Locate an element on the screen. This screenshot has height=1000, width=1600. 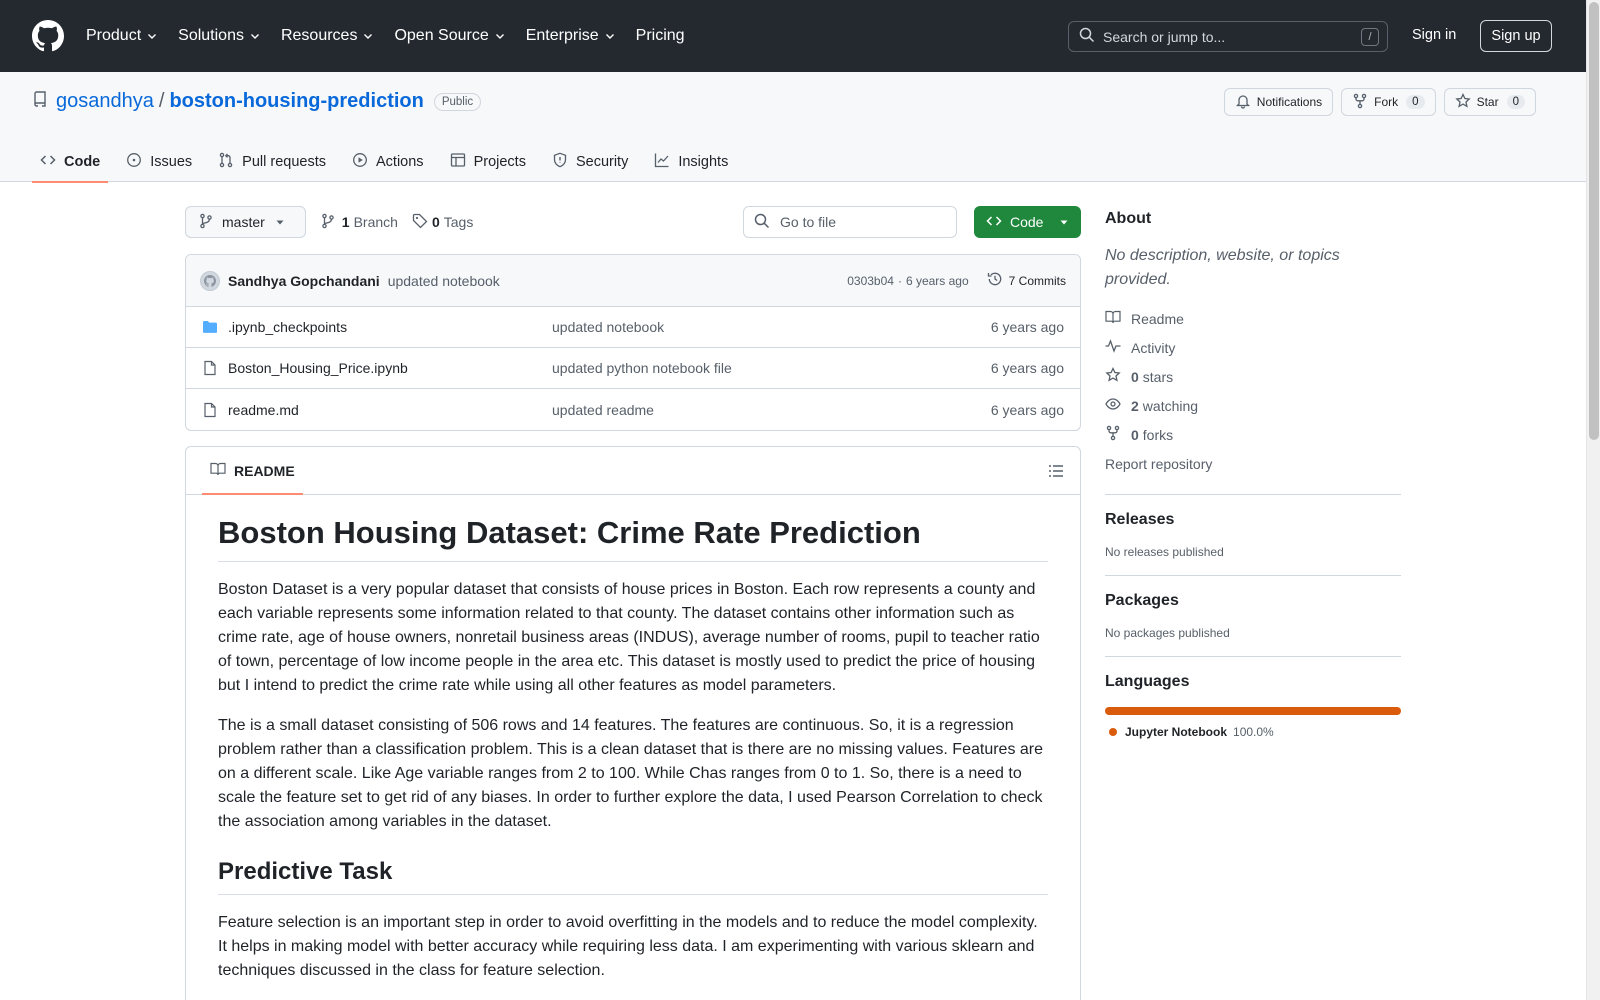
watching-count: 2 is located at coordinates (1135, 405).